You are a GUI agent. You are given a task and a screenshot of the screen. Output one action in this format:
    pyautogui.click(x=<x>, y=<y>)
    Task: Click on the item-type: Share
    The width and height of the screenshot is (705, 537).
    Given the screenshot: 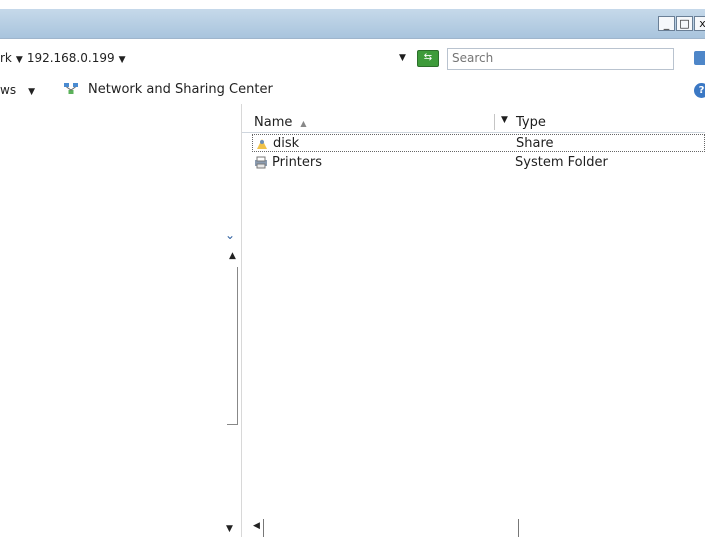 What is the action you would take?
    pyautogui.click(x=535, y=143)
    